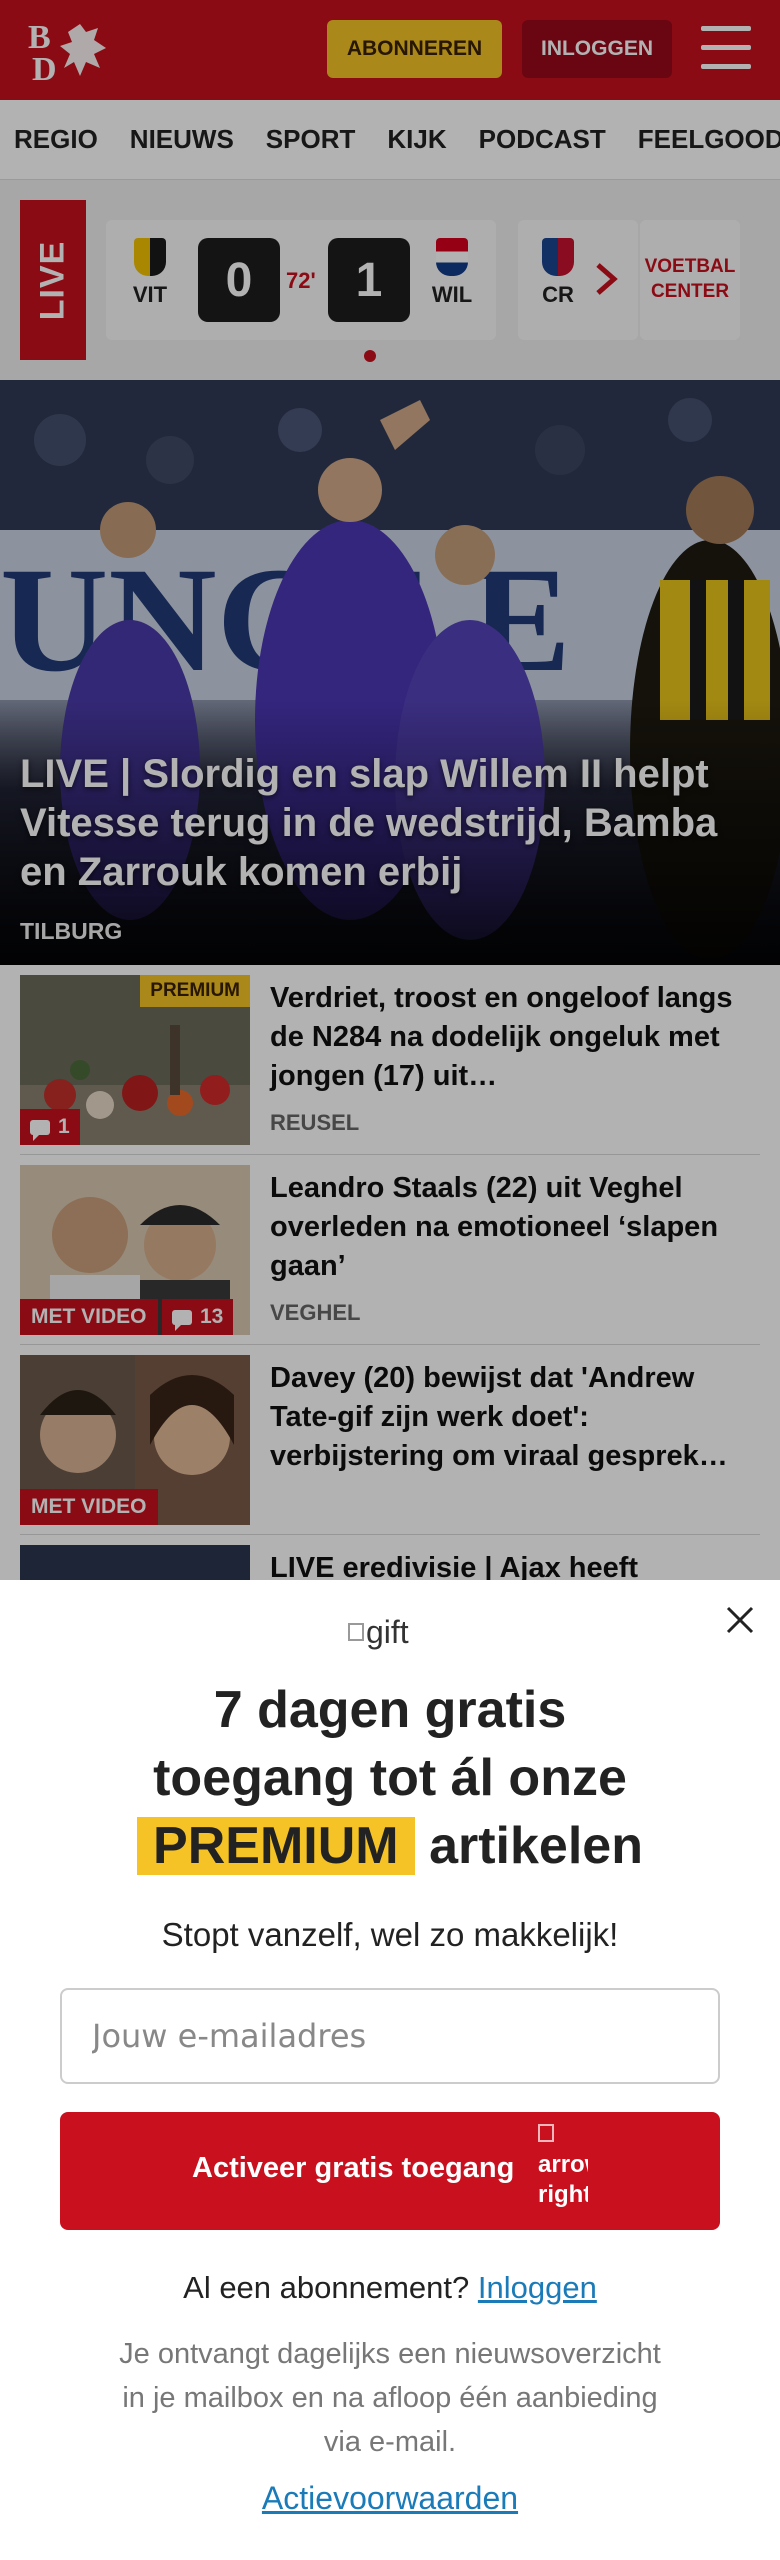 This screenshot has width=780, height=2560. I want to click on modal-subtitle: Stopt vanzelf, wel zo makkelijk!, so click(390, 1934).